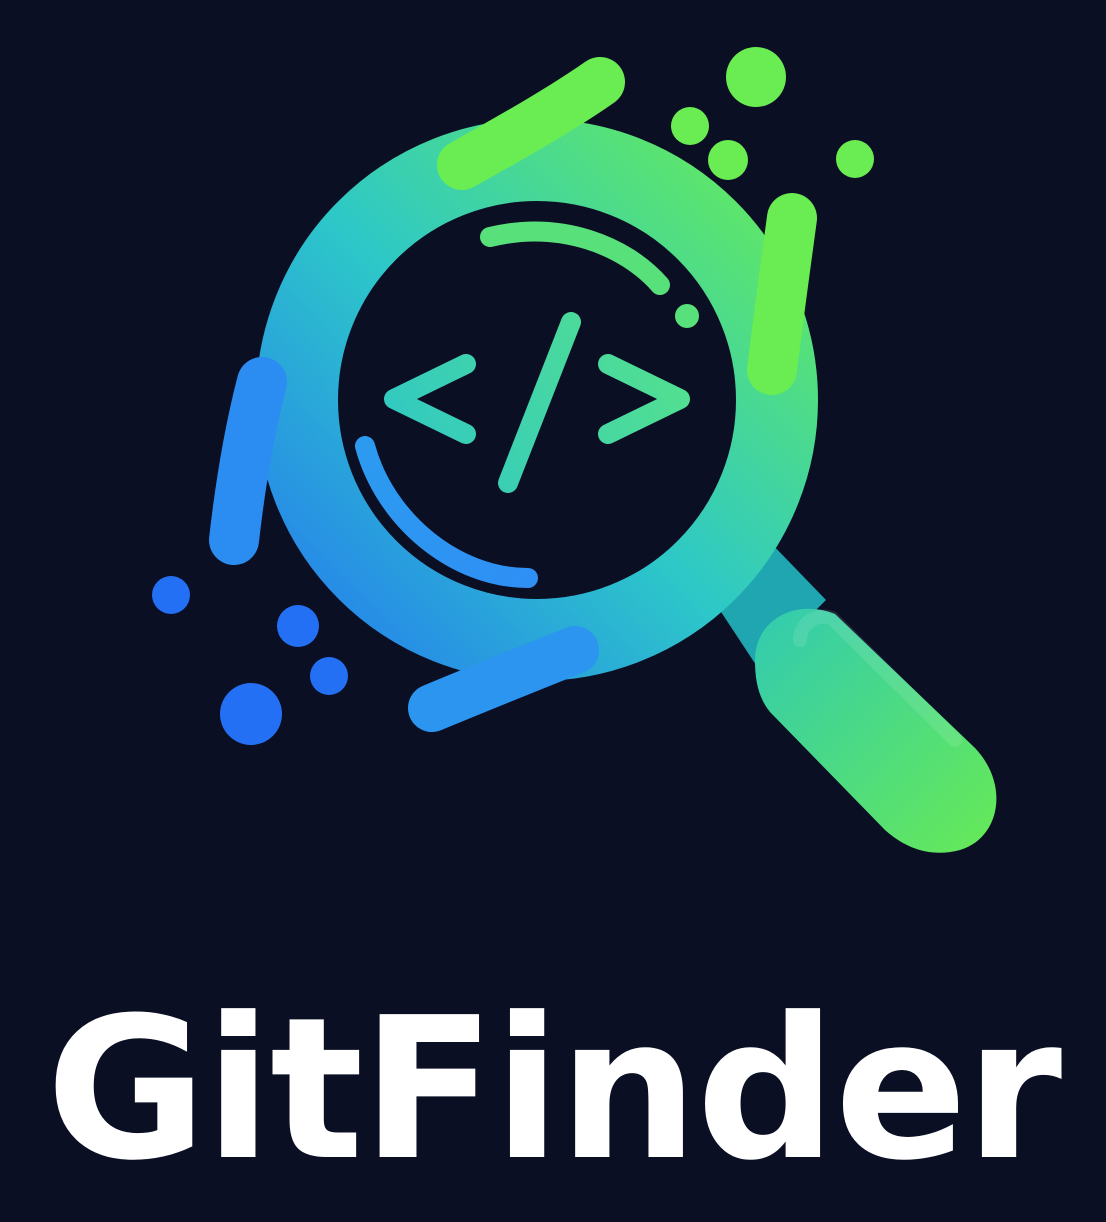 The image size is (1106, 1222). Describe the element at coordinates (876, 730) in the screenshot. I see `magnifier-handle` at that location.